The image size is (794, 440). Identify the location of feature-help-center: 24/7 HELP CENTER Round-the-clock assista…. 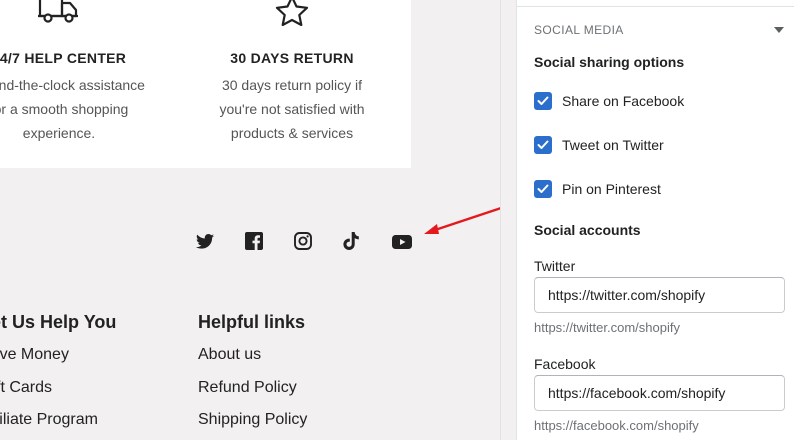
(79, 72).